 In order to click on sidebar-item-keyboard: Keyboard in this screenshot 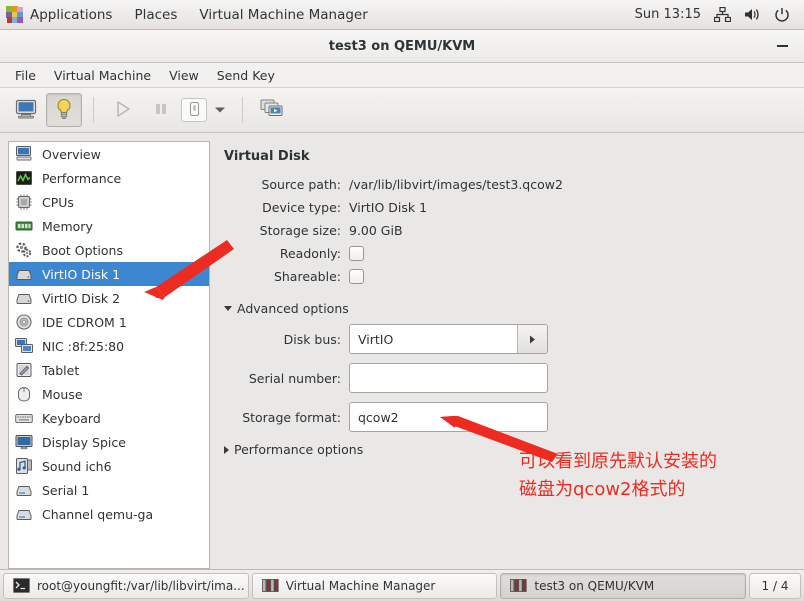, I will do `click(109, 418)`.